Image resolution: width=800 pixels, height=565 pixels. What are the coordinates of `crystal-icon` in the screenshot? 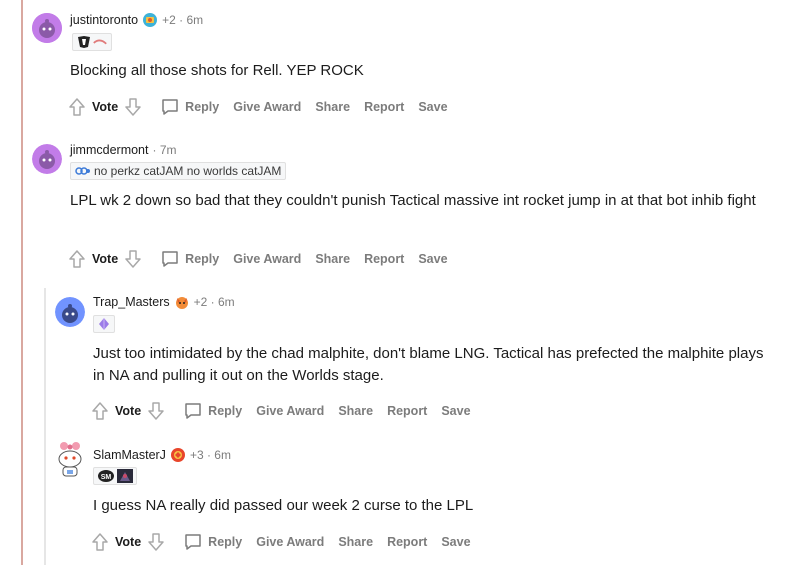 It's located at (104, 324).